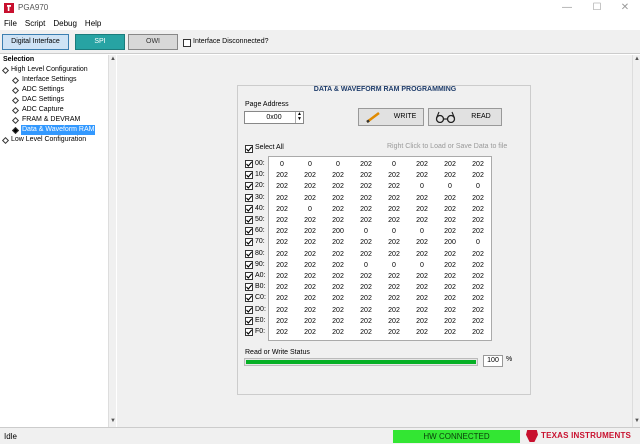 The width and height of the screenshot is (640, 444). What do you see at coordinates (112, 241) in the screenshot?
I see `sidebar-scrollbar: ▲ ▼` at bounding box center [112, 241].